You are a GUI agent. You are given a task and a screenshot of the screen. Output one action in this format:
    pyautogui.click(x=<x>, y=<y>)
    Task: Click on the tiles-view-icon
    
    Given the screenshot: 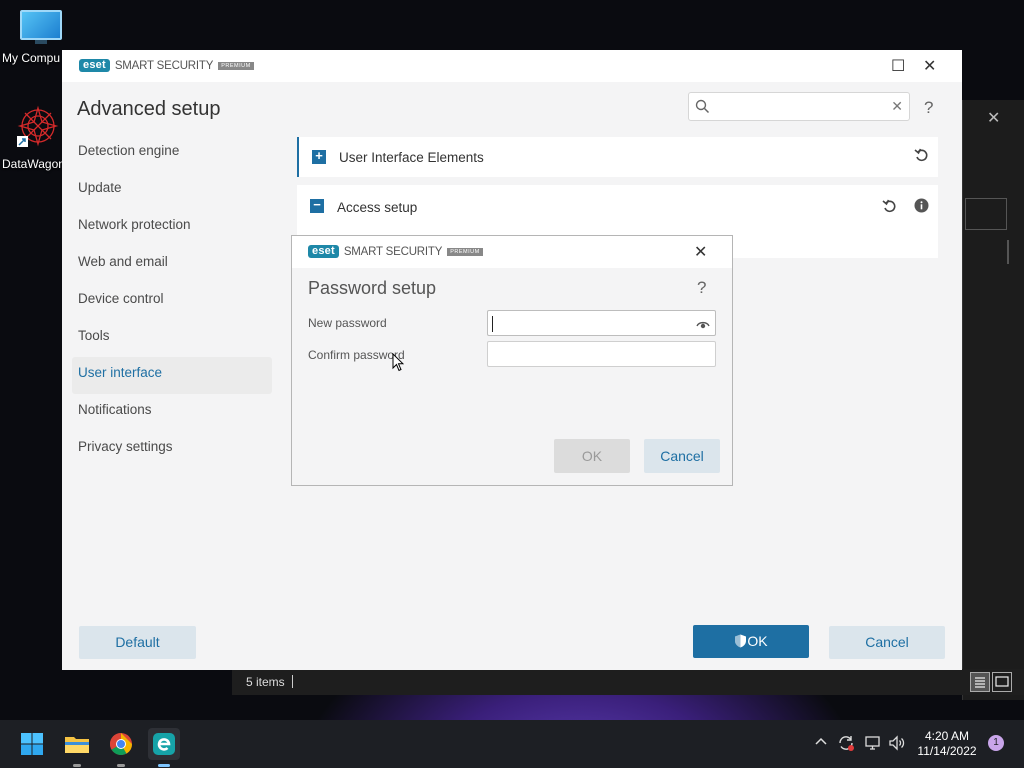 What is the action you would take?
    pyautogui.click(x=1002, y=682)
    